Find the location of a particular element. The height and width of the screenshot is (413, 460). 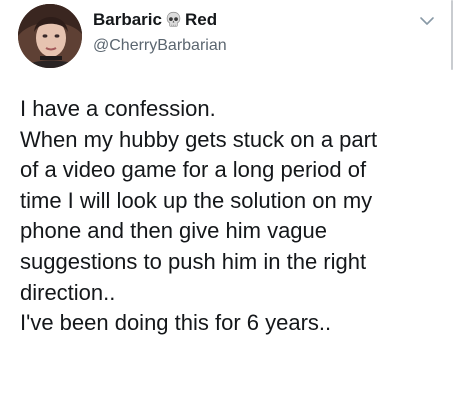

chevron-down-icon is located at coordinates (427, 21).